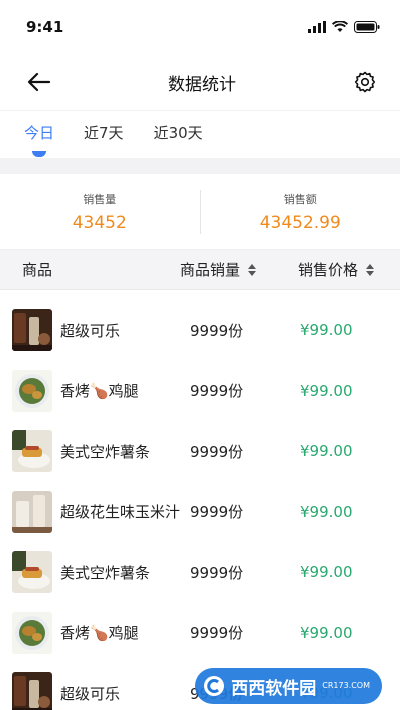 The width and height of the screenshot is (400, 710). I want to click on sales-summary: 销售量 43452 销售额 43452.99, so click(200, 212).